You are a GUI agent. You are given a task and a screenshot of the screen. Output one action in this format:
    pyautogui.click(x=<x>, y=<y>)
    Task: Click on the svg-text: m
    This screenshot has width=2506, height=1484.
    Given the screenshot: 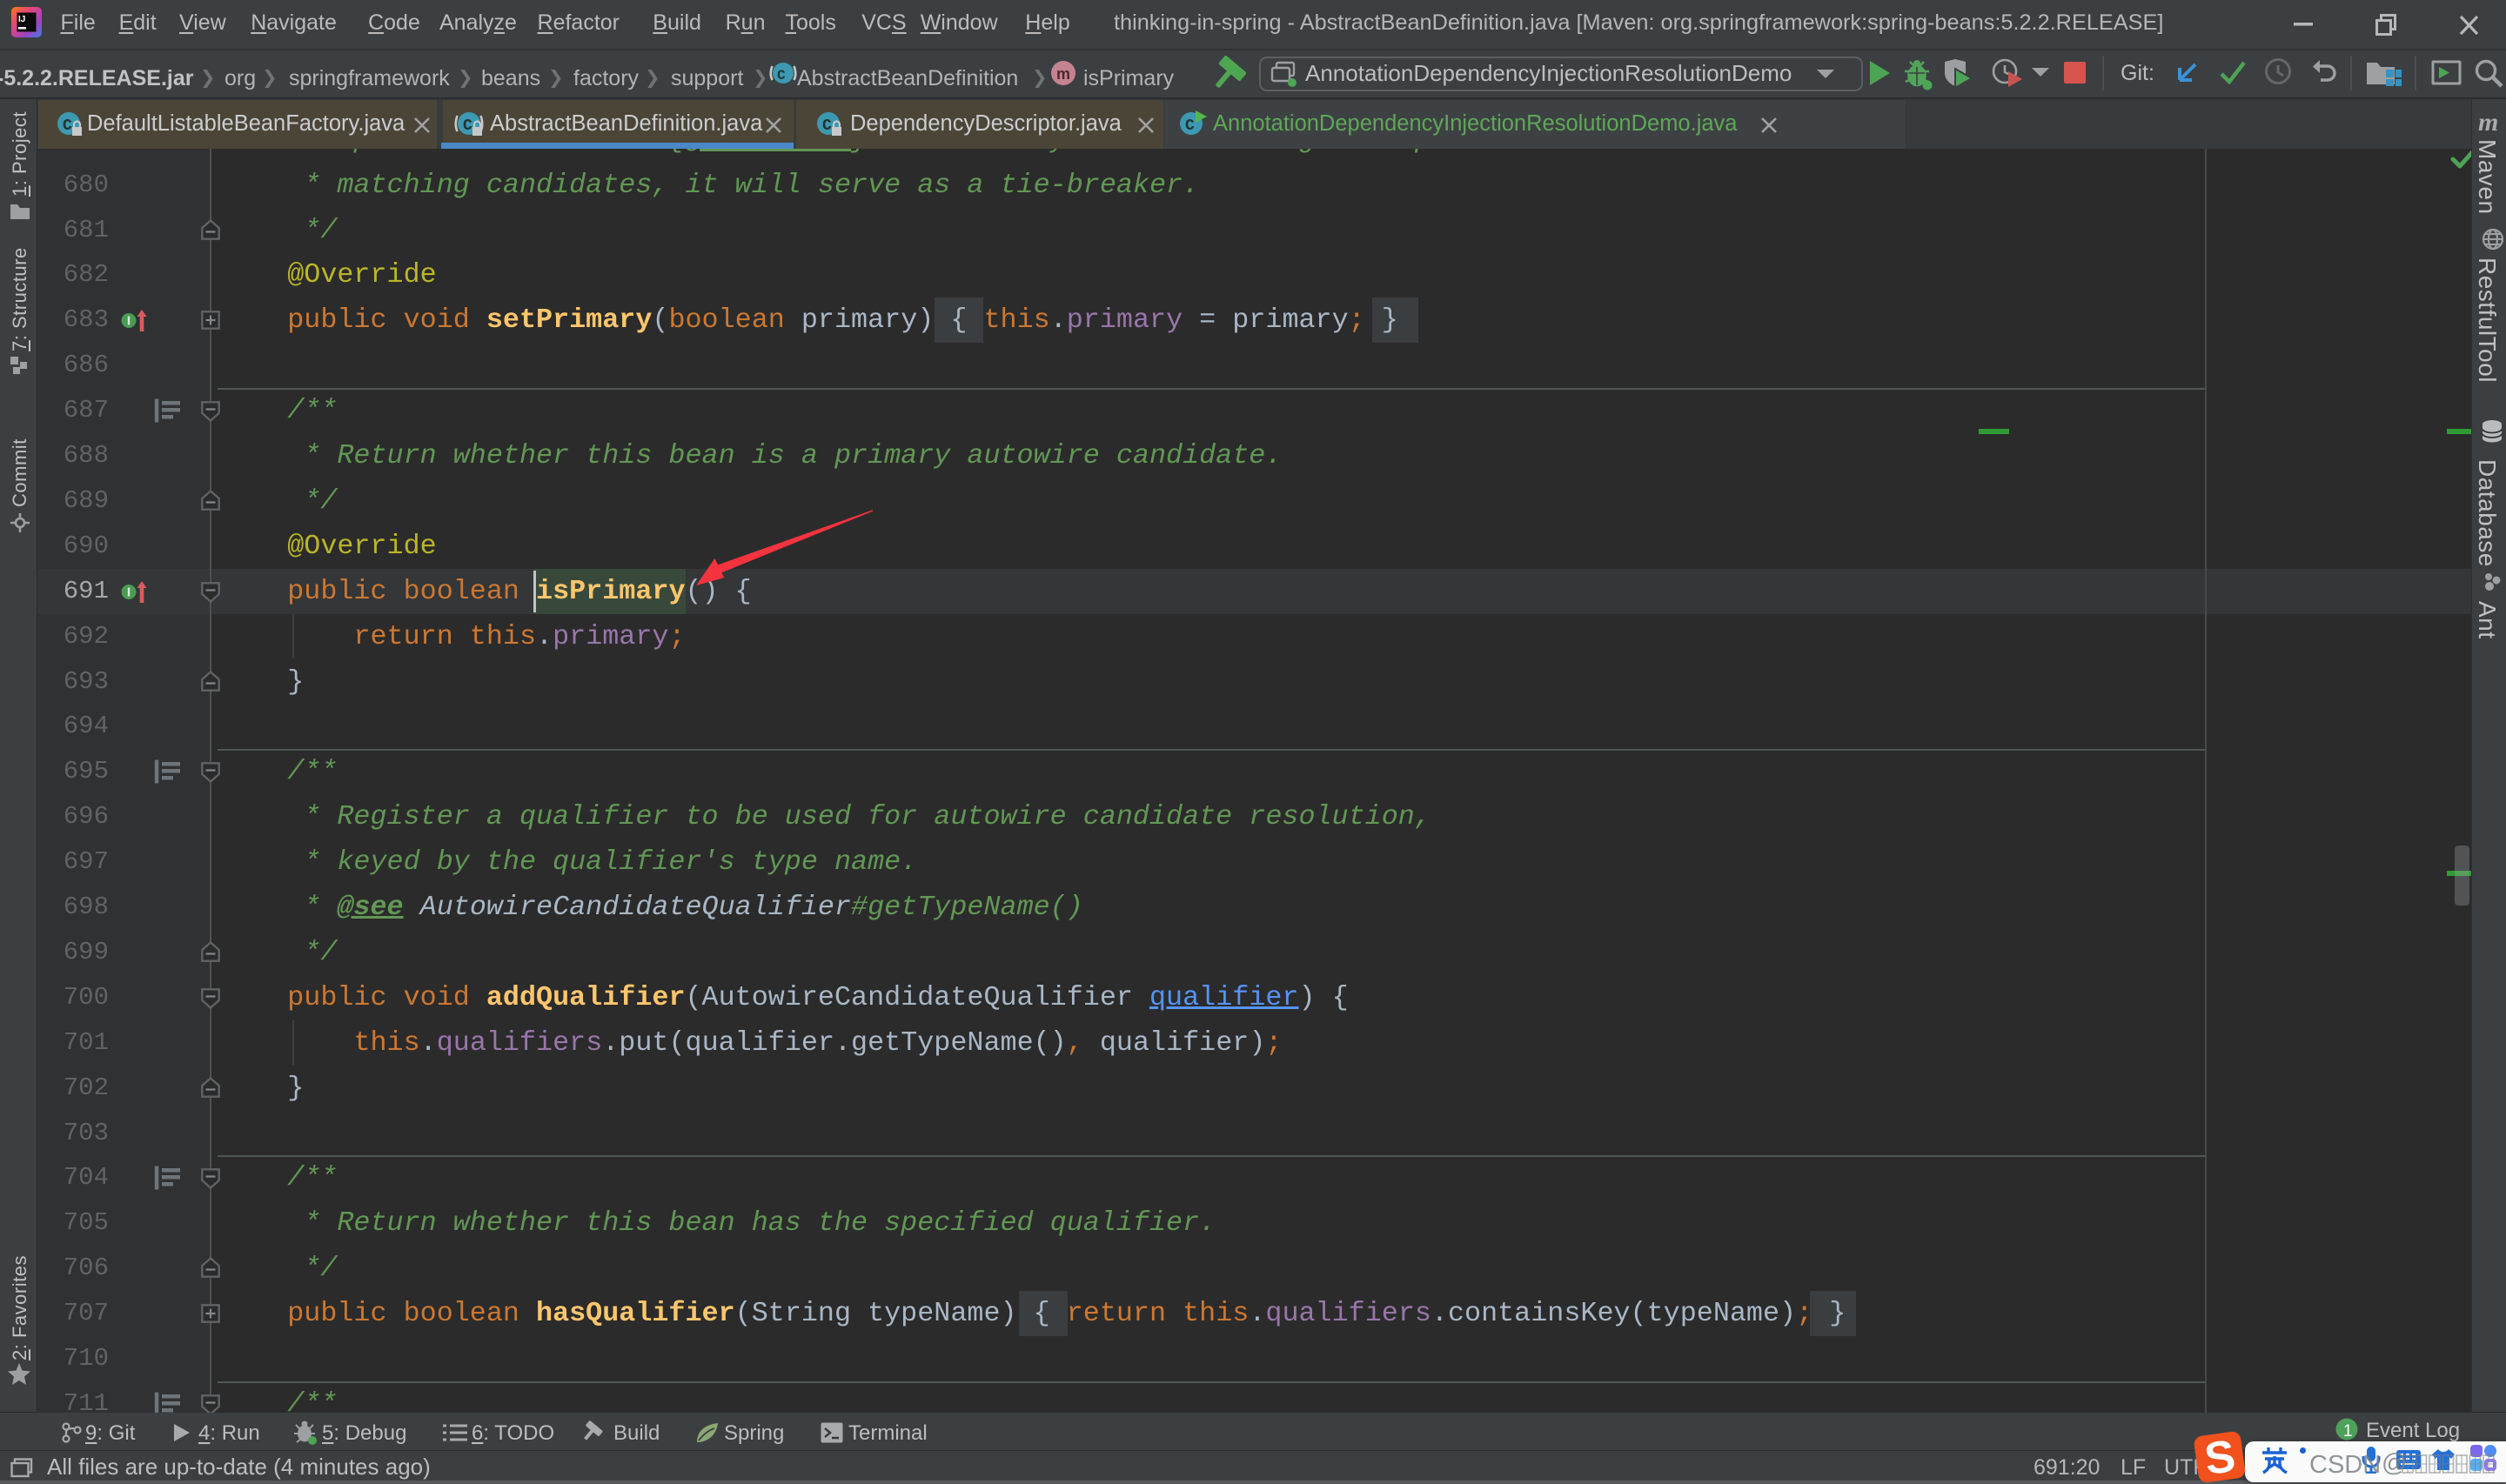 What is the action you would take?
    pyautogui.click(x=1063, y=74)
    